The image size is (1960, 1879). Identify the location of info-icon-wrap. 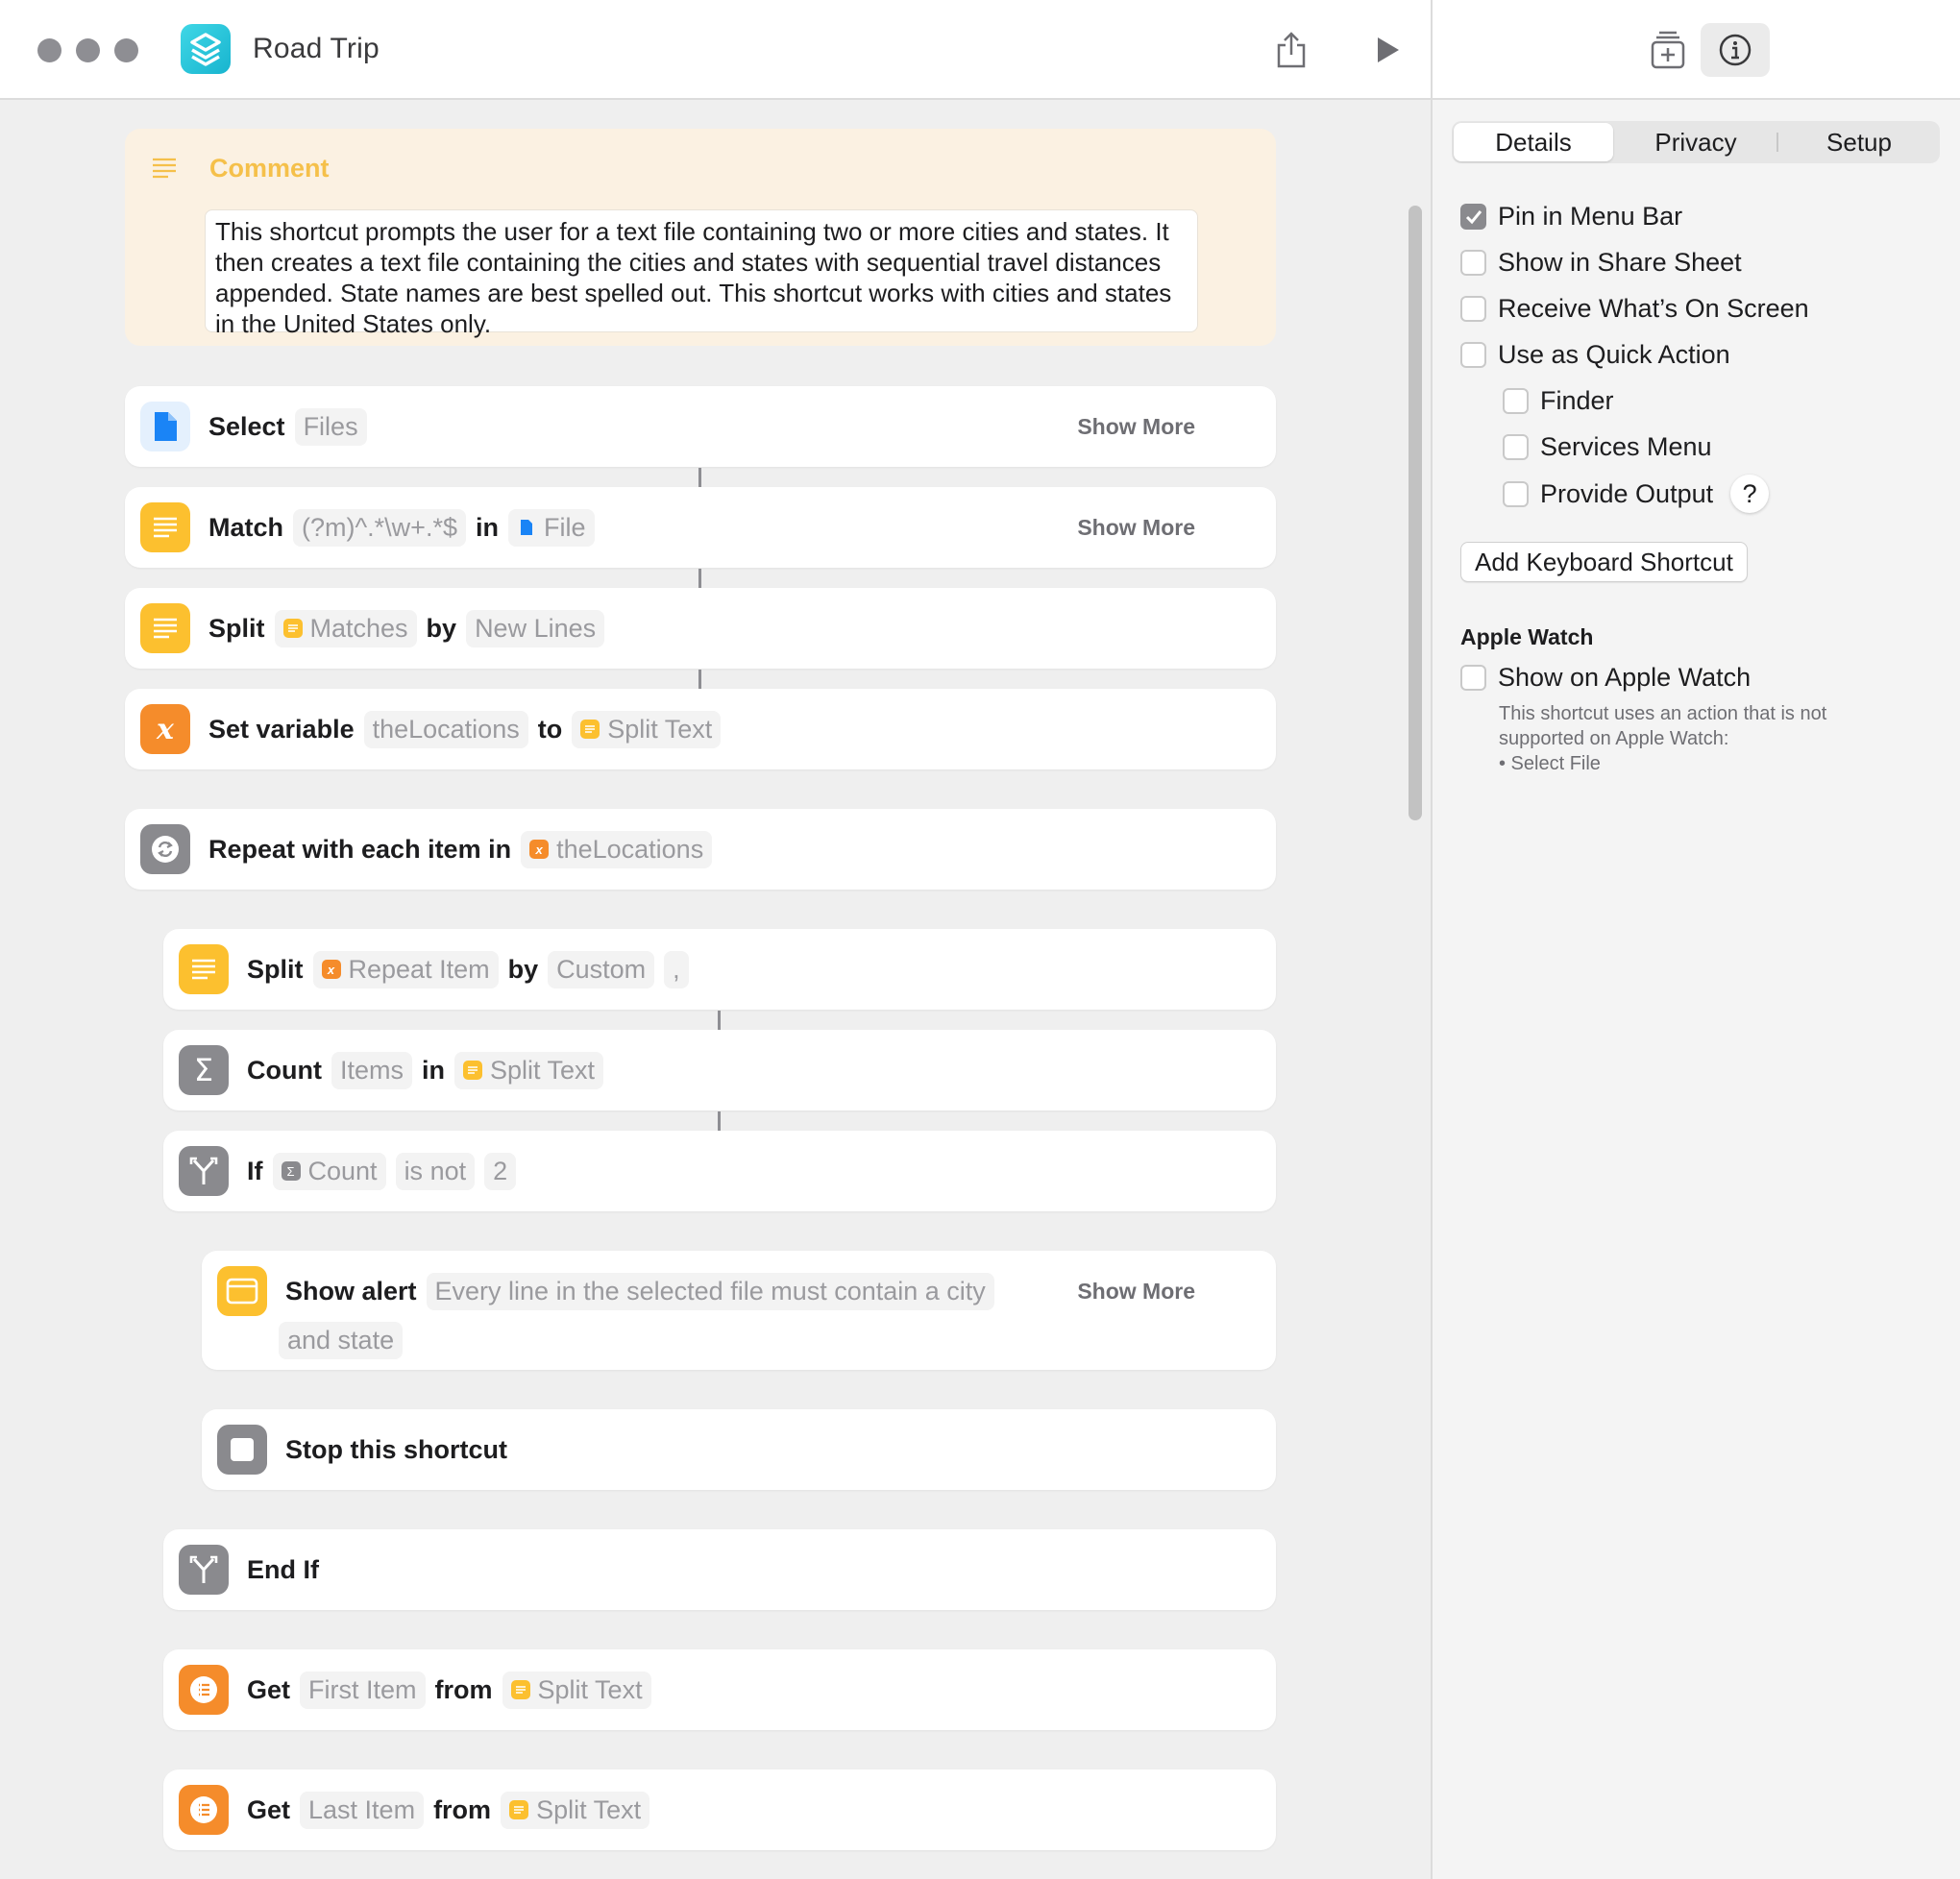
(1735, 50).